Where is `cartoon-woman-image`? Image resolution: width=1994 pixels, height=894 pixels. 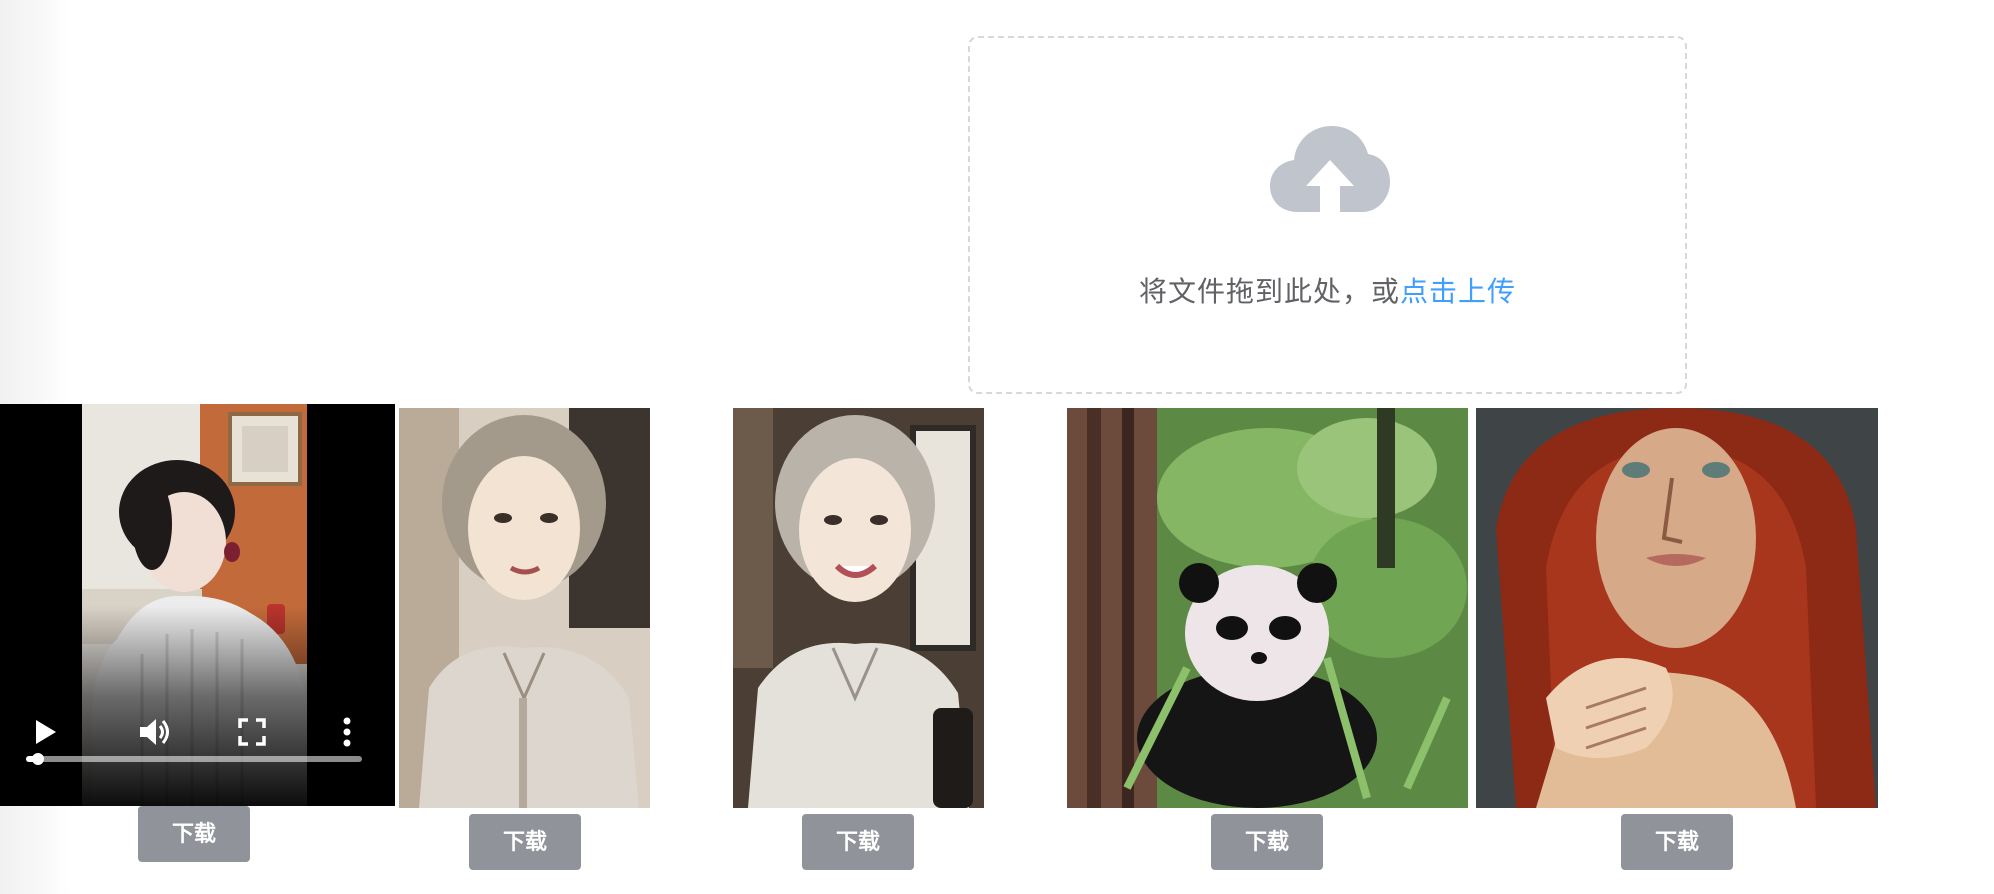 cartoon-woman-image is located at coordinates (524, 608).